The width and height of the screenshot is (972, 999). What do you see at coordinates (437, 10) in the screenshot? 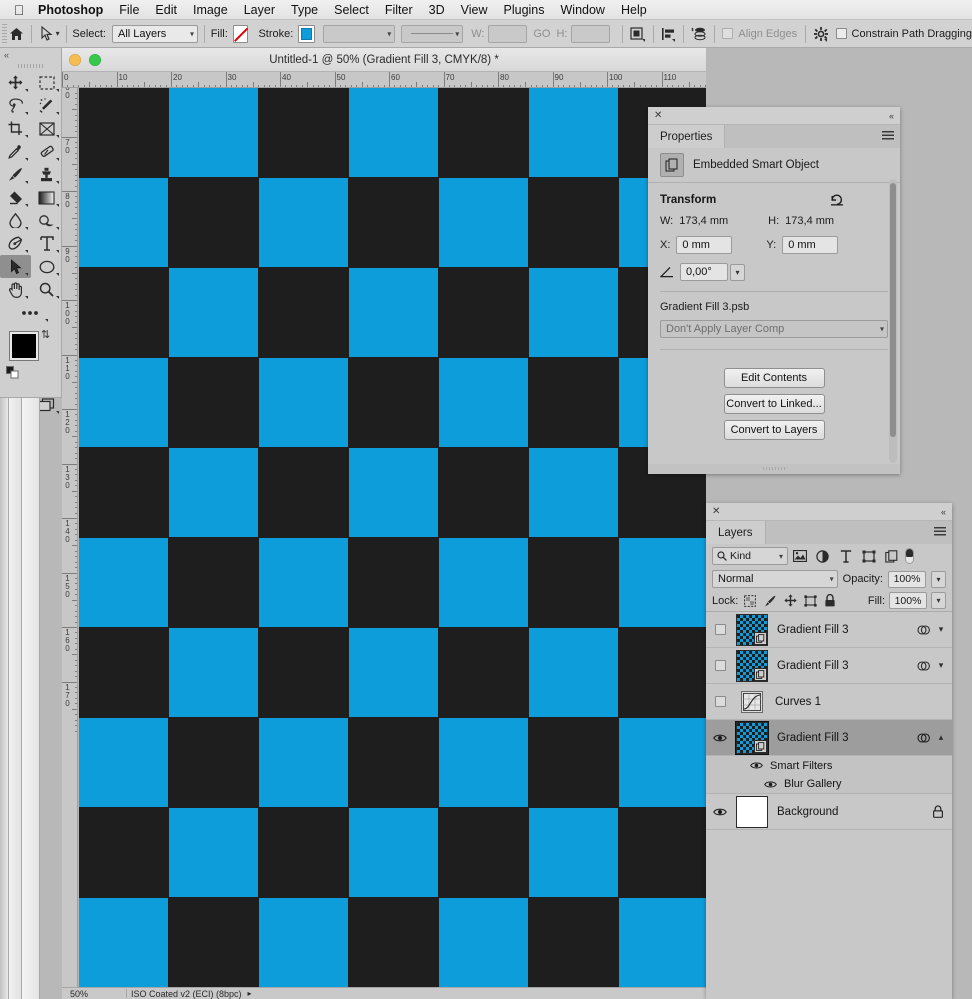
I see `menu-item-3d: 3D` at bounding box center [437, 10].